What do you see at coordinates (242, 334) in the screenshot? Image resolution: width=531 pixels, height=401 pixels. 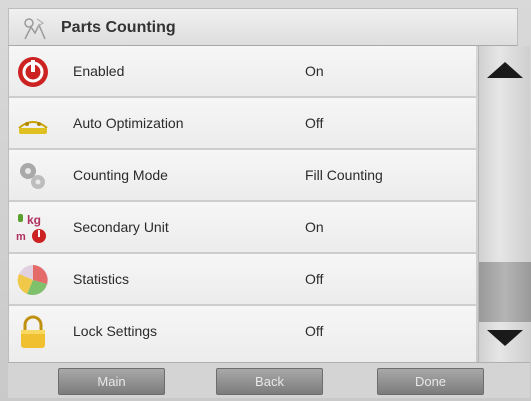 I see `setting-row-lock-settings: Lock Settings Off` at bounding box center [242, 334].